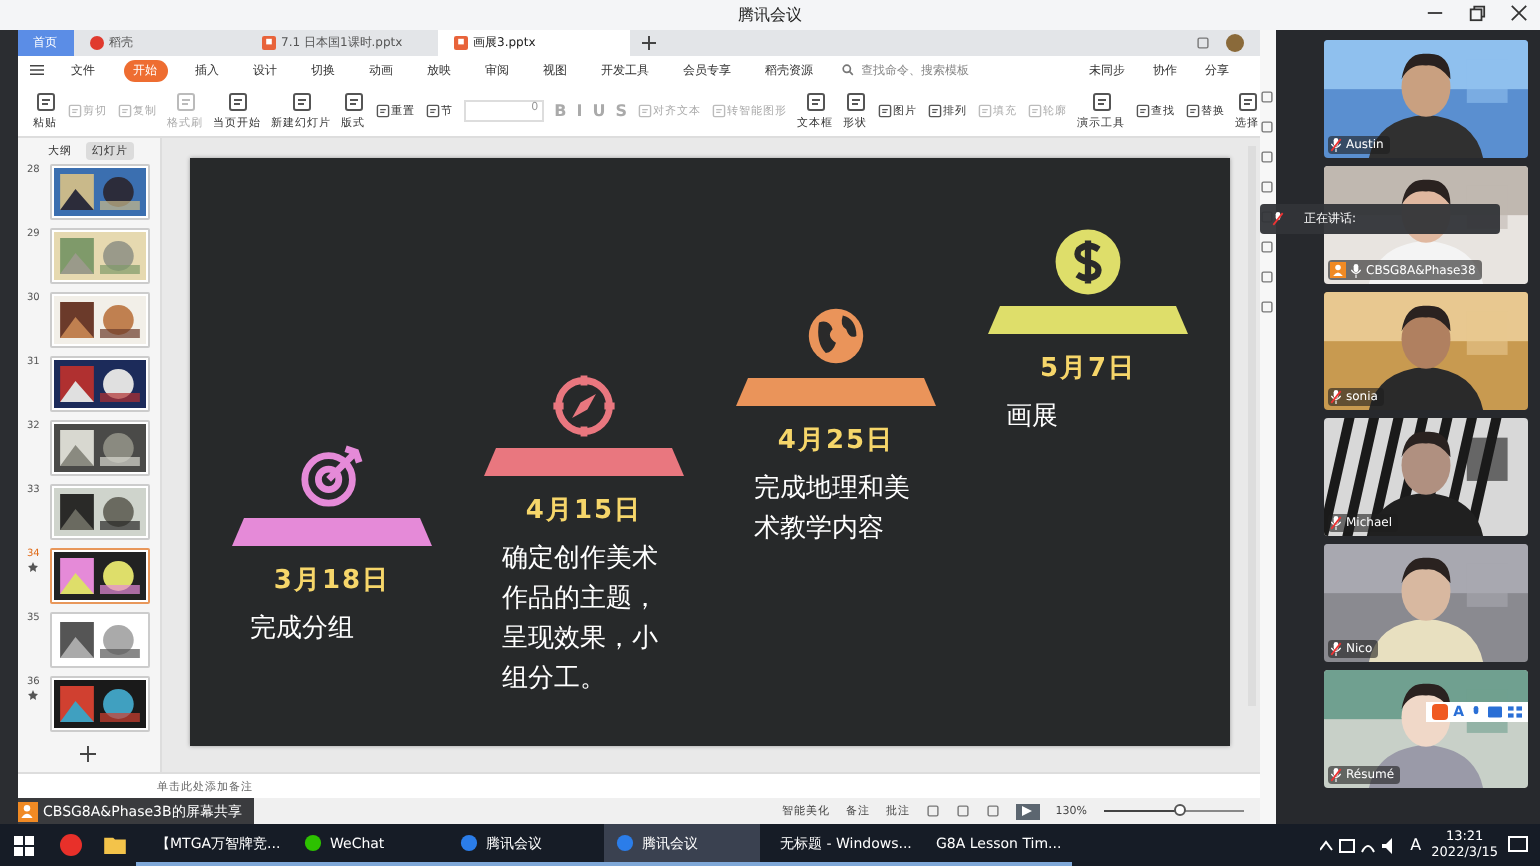 Image resolution: width=1540 pixels, height=866 pixels. Describe the element at coordinates (836, 441) in the screenshot. I see `milestone-date: 4月25日` at that location.